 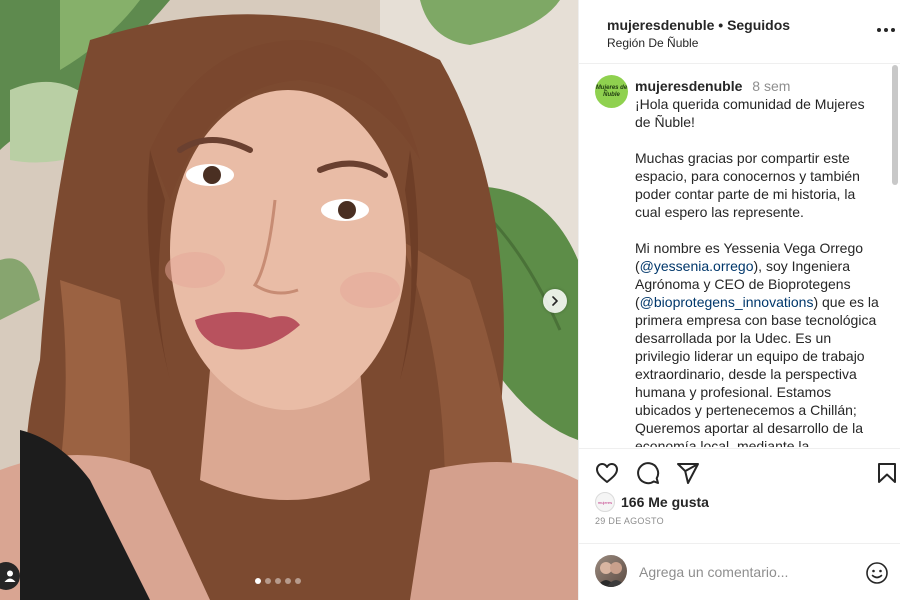 I want to click on caption-avatar-logo: Mujeres de Ñuble, so click(x=611, y=91).